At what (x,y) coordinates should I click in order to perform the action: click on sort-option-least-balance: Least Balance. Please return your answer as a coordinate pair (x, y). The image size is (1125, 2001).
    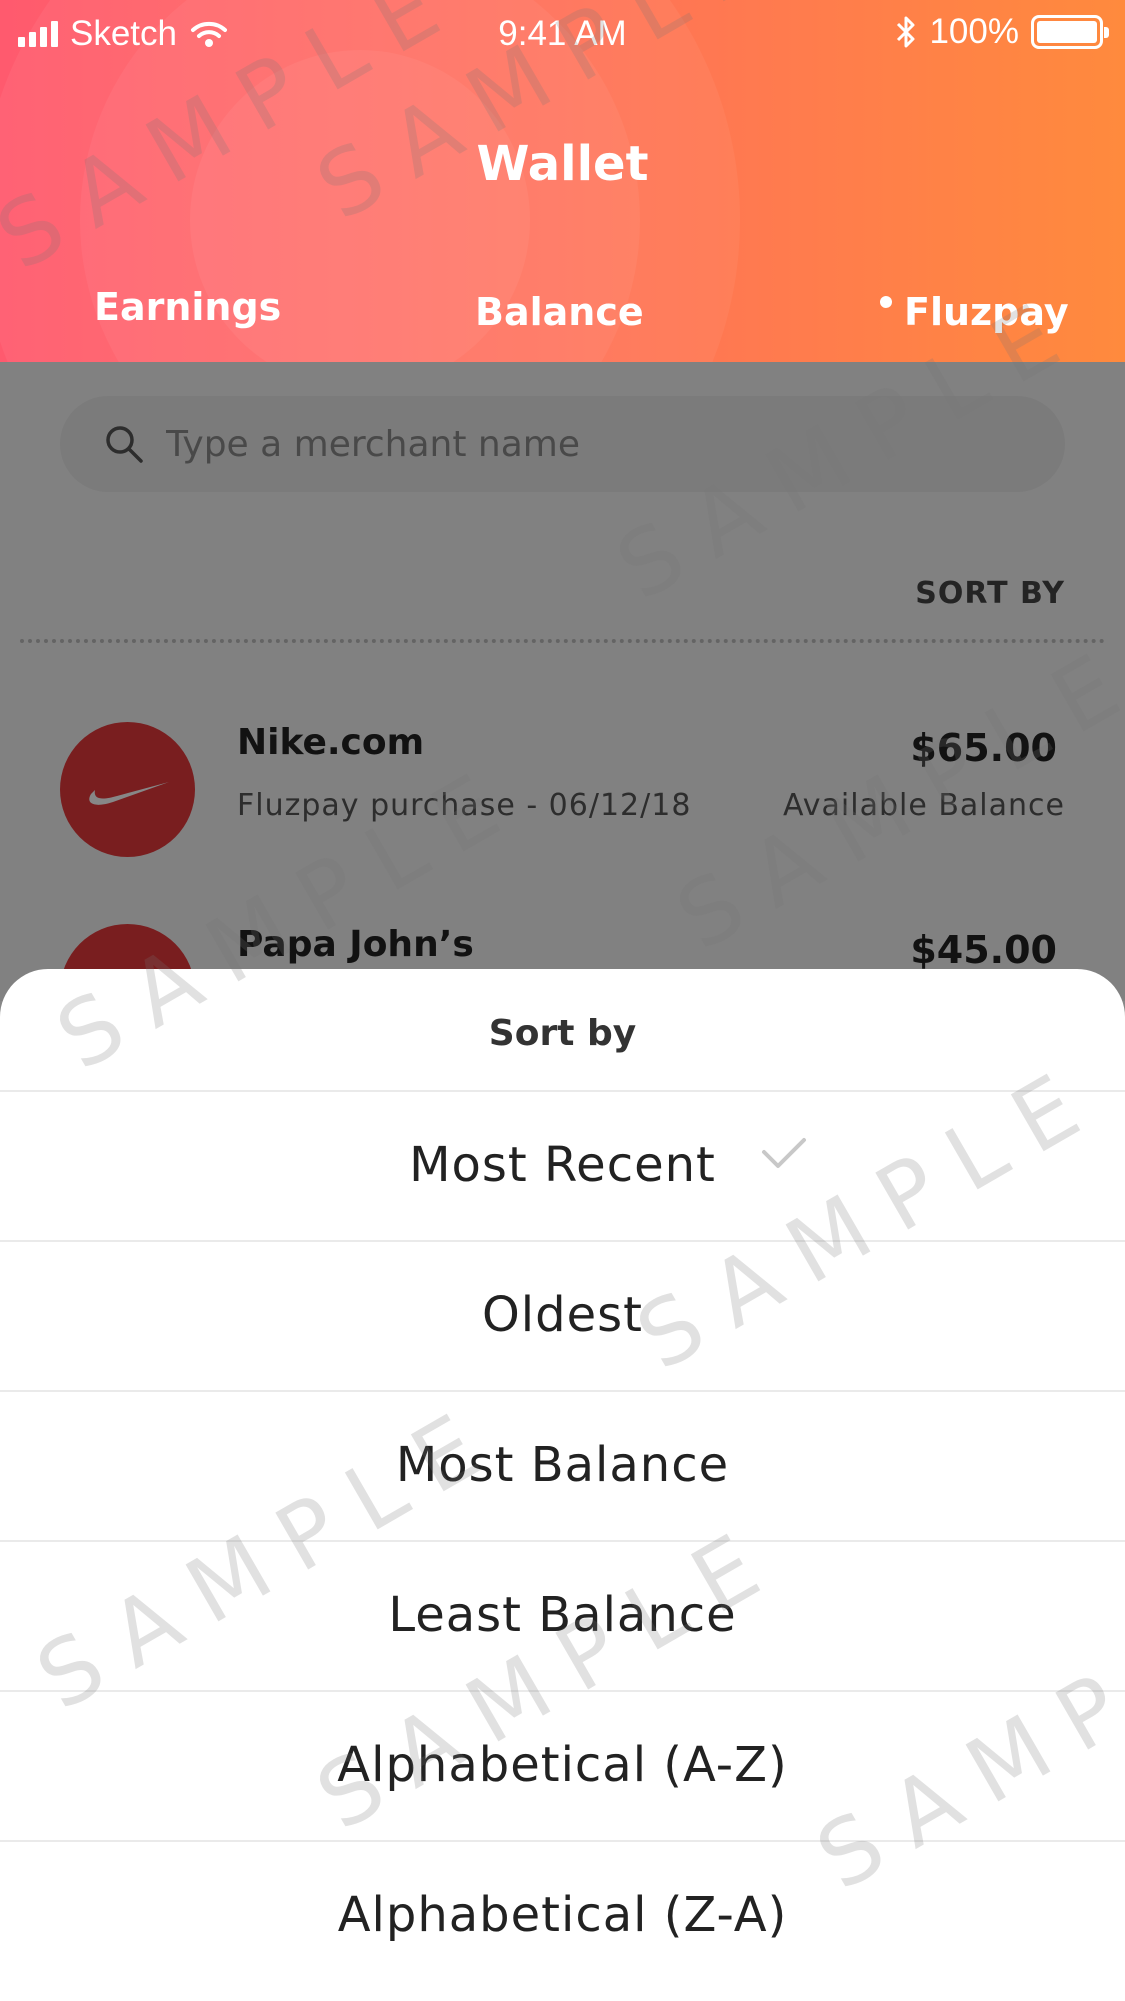
    Looking at the image, I should click on (562, 1615).